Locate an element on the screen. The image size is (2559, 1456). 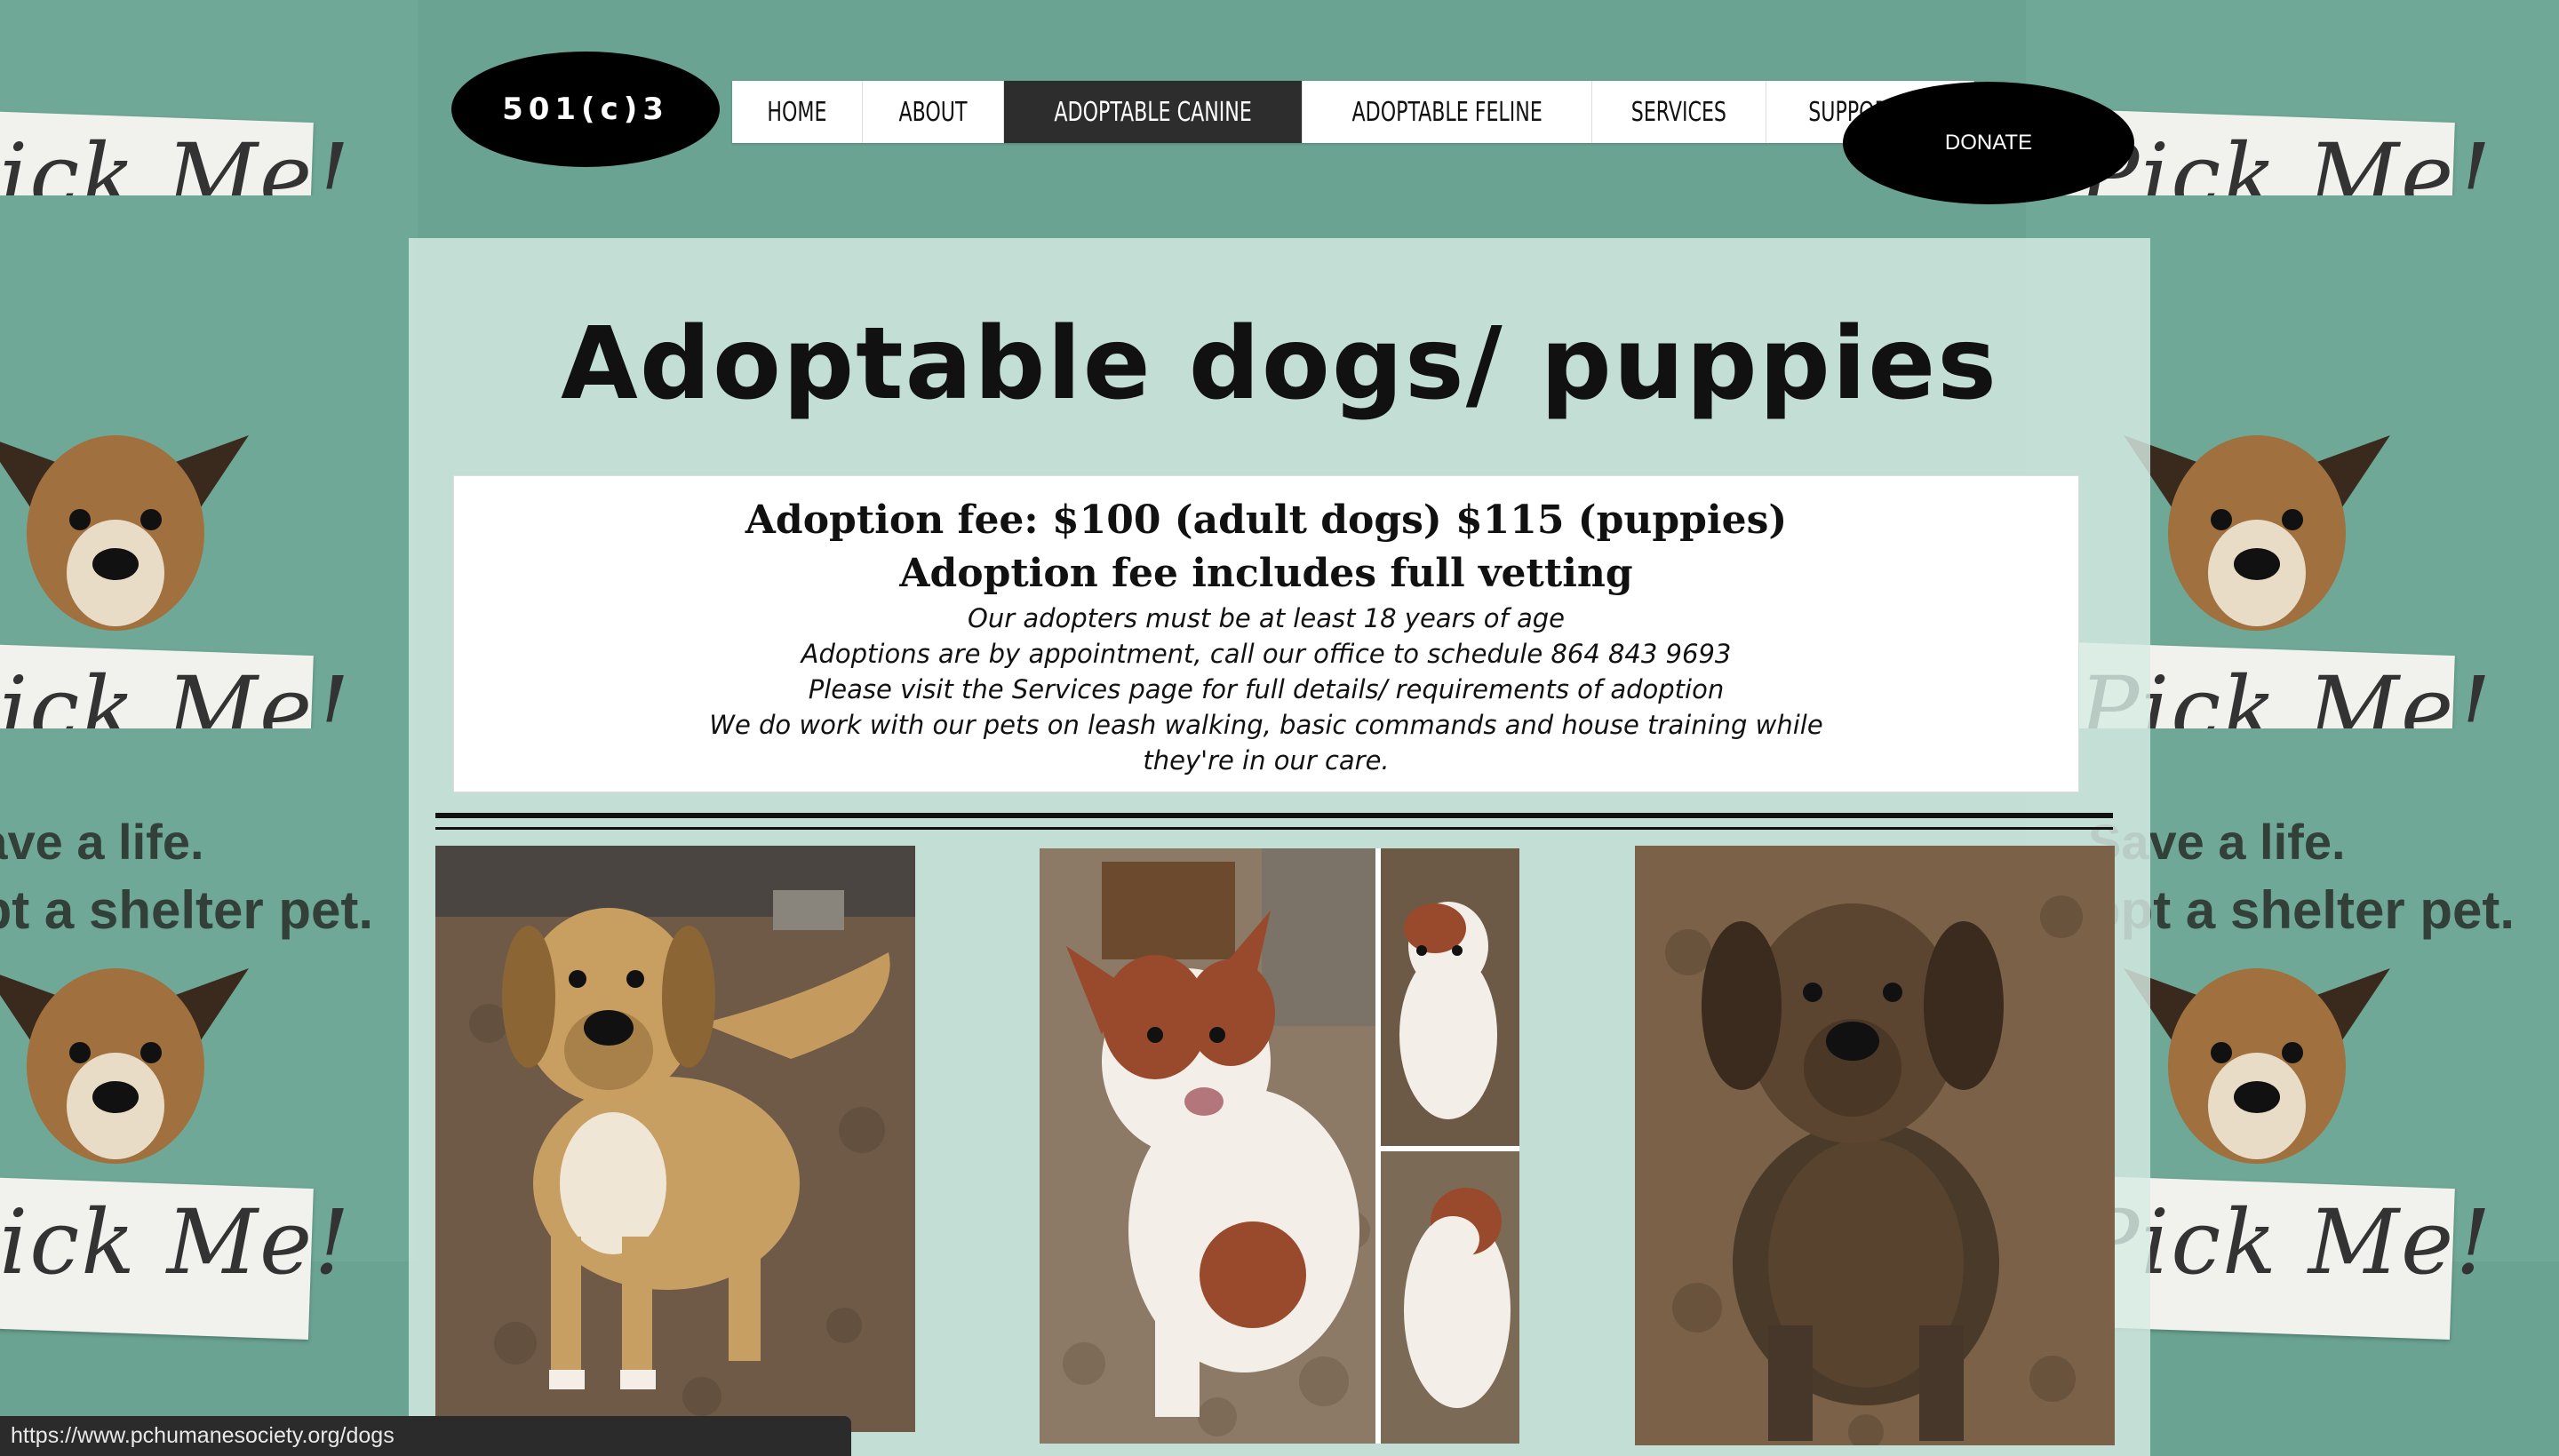
dog-photo-collage is located at coordinates (1279, 1146).